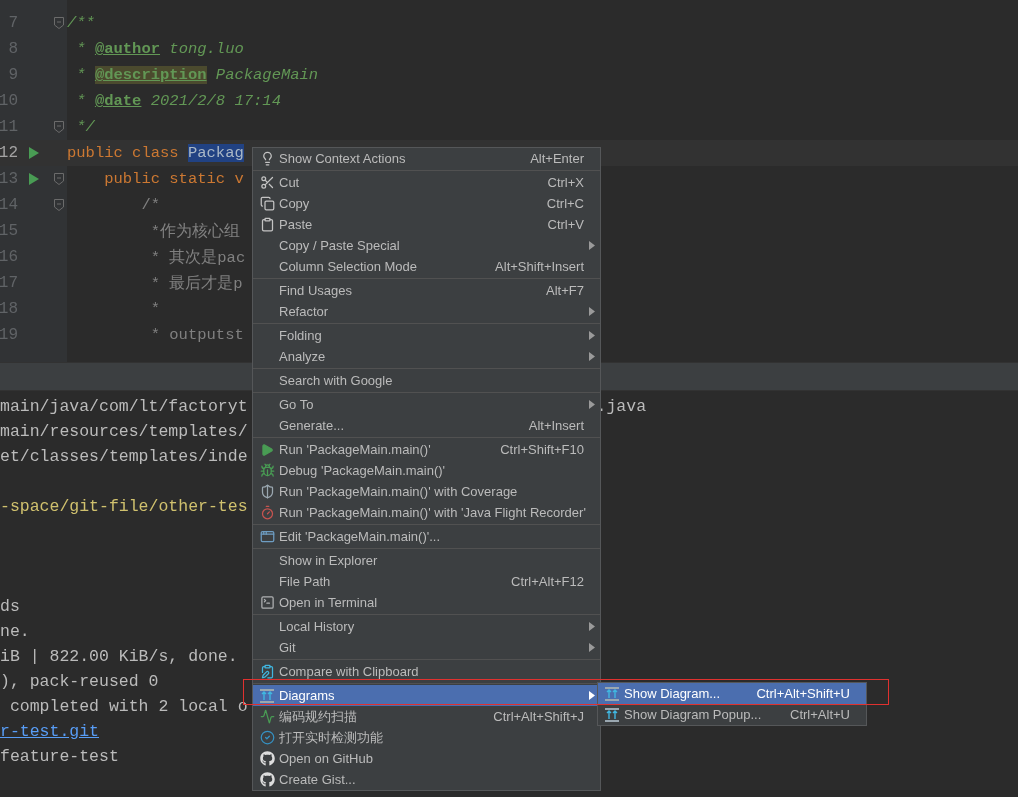 The image size is (1018, 797). Describe the element at coordinates (124, 506) in the screenshot. I see `console-line: -space/git-file/other-tes` at that location.